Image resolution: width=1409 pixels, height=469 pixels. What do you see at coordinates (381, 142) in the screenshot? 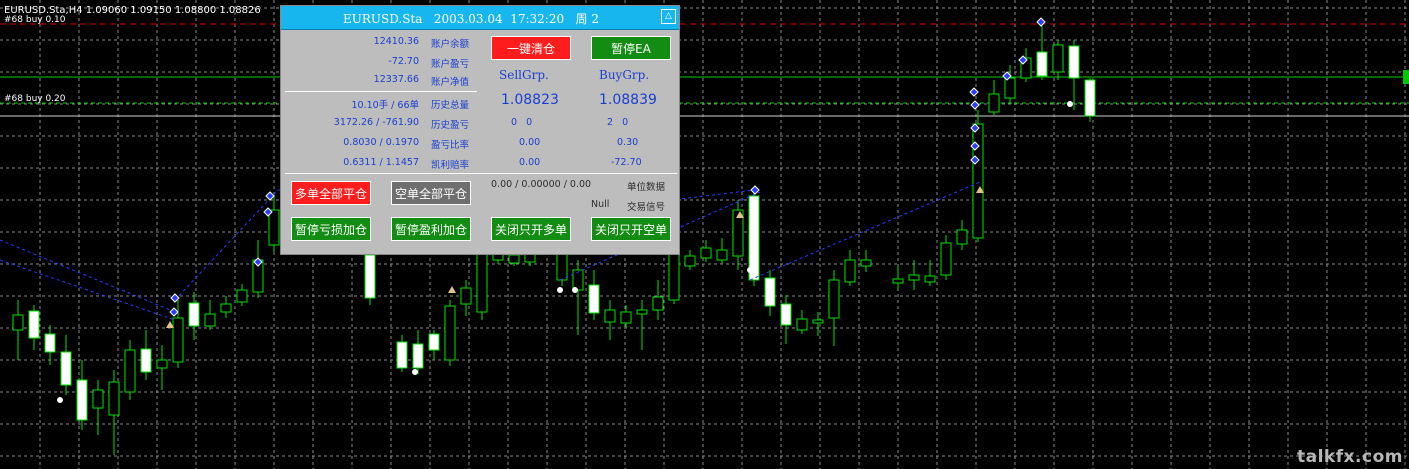
I see `winloss-ratio-value: 0.8030 / 0.1970` at bounding box center [381, 142].